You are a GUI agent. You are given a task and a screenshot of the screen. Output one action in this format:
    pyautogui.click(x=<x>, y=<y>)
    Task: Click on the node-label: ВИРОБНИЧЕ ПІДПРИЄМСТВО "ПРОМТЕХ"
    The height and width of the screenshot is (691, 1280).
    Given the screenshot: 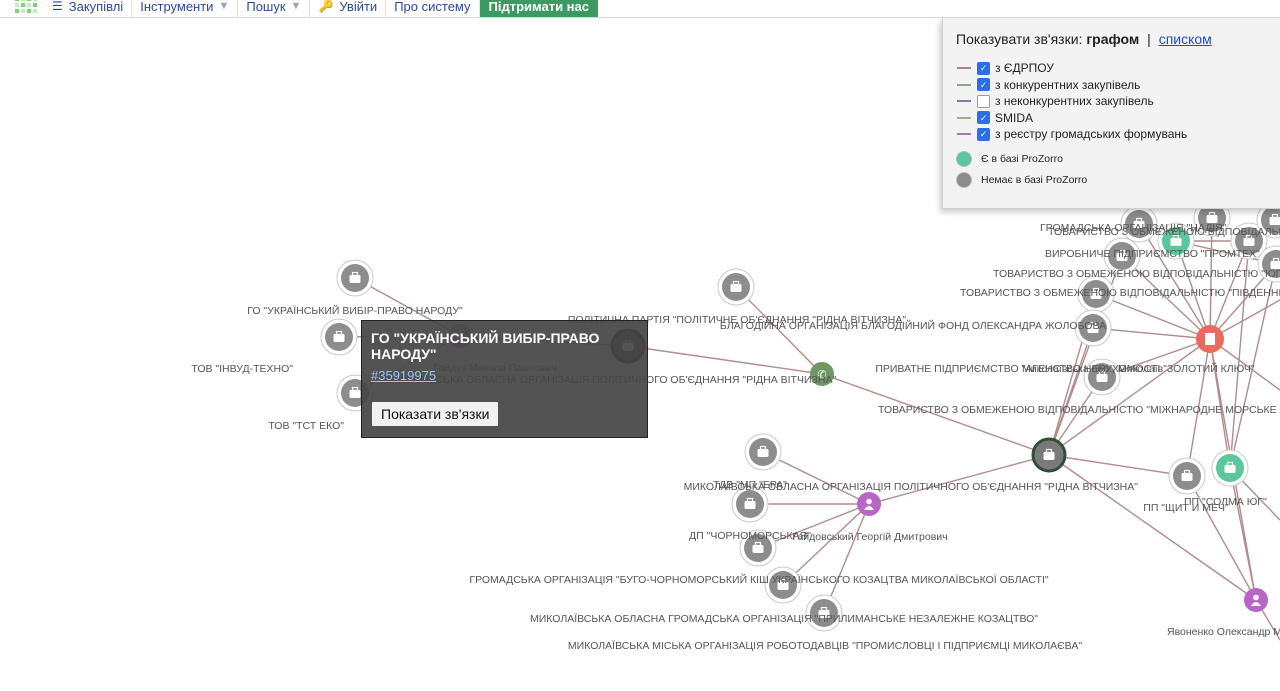 What is the action you would take?
    pyautogui.click(x=1152, y=254)
    